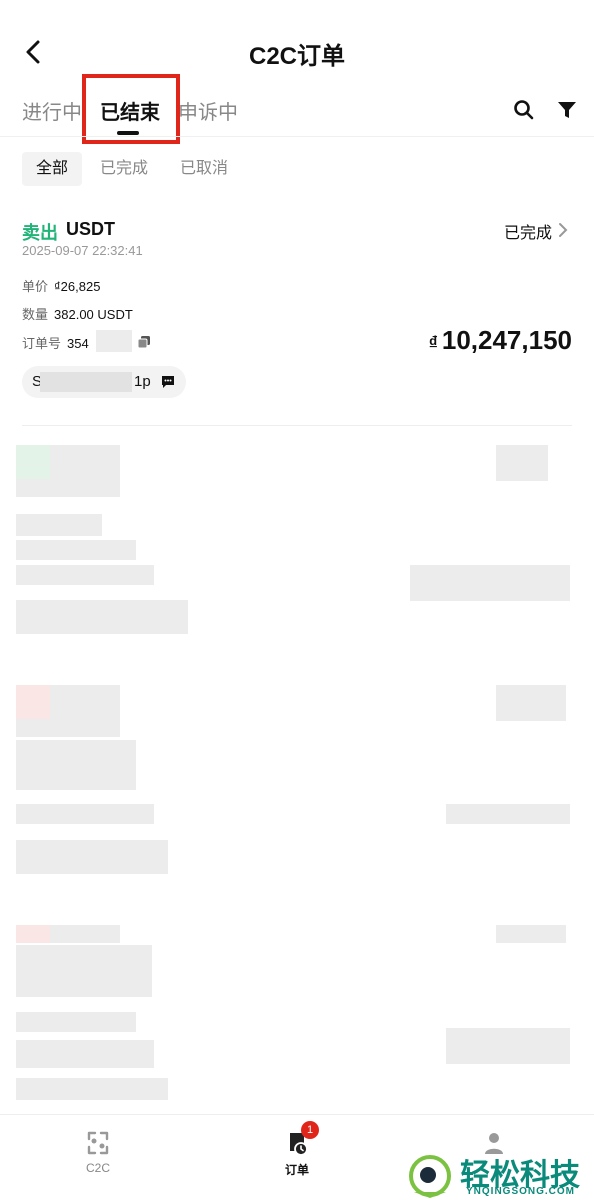  I want to click on order-time: 2025-09-07 22:32:41, so click(82, 250).